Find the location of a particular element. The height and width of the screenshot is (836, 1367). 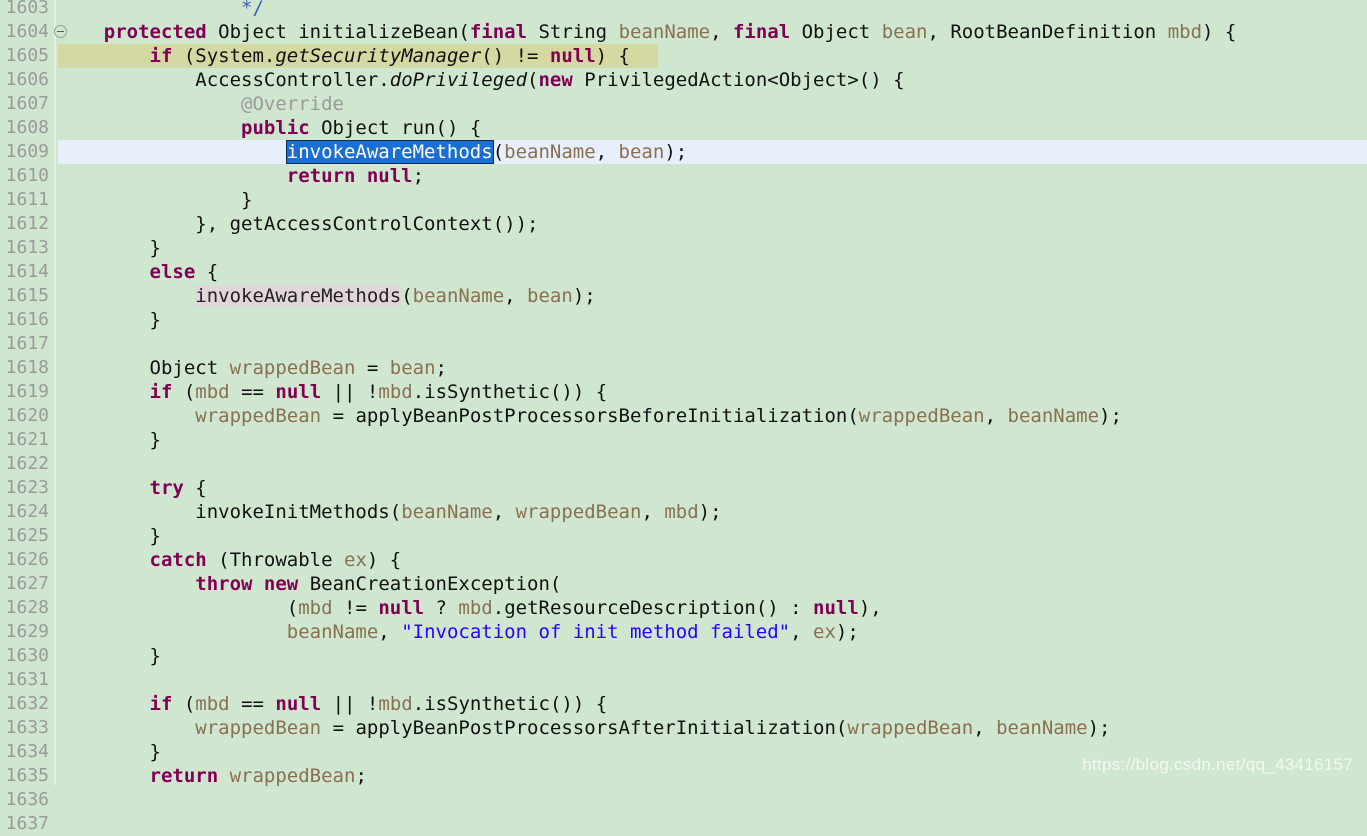

line-number: 1629 is located at coordinates (27, 632).